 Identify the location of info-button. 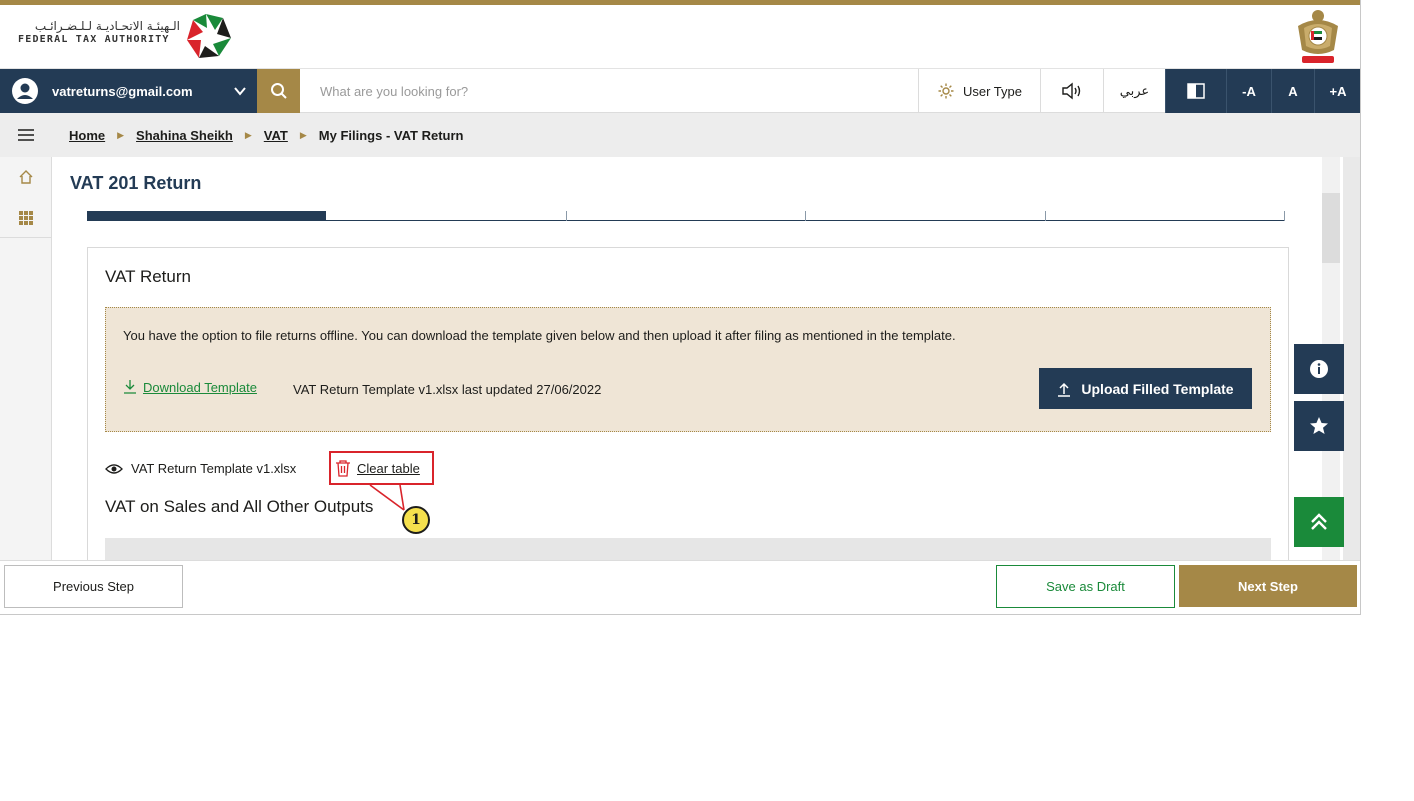
(1319, 369).